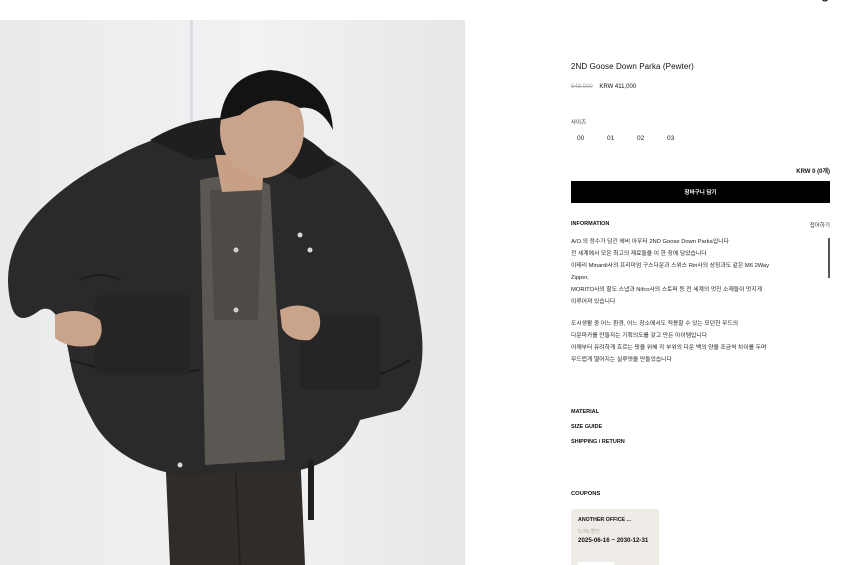 The height and width of the screenshot is (565, 849). I want to click on size-option-03: 03, so click(676, 138).